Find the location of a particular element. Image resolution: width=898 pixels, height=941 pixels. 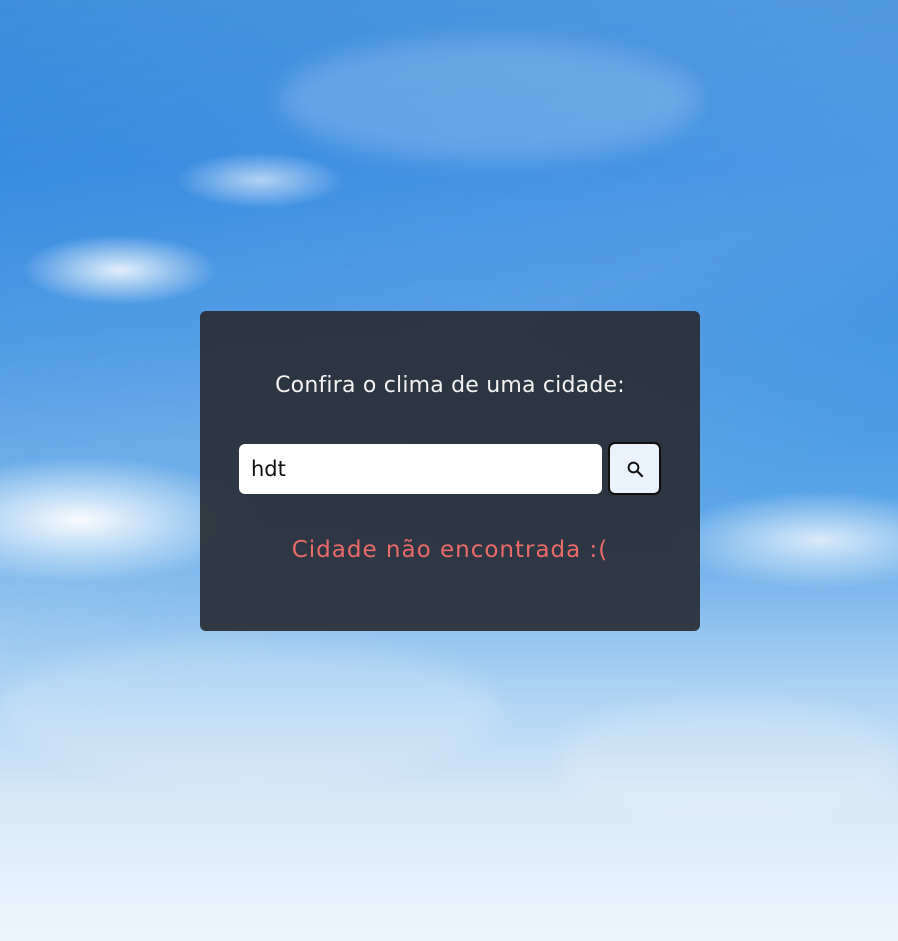

search-button is located at coordinates (634, 468).